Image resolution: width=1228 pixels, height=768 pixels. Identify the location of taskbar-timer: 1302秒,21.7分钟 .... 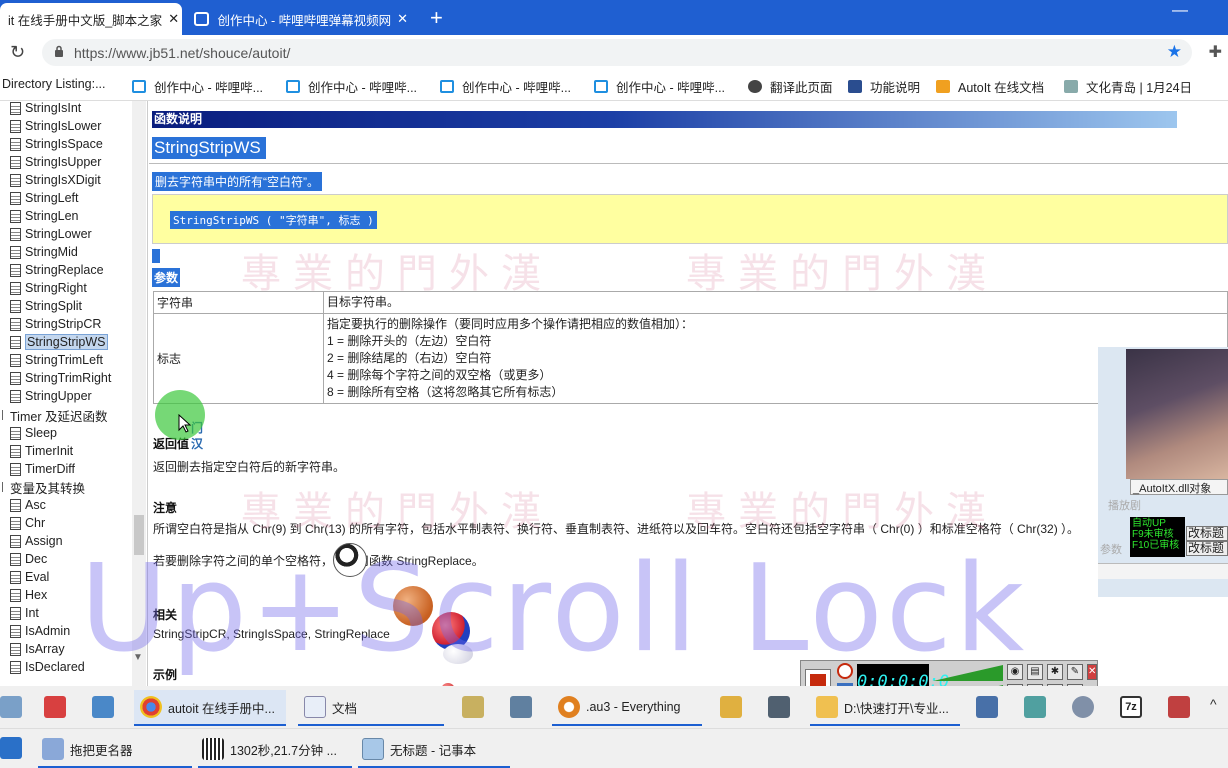
(275, 749).